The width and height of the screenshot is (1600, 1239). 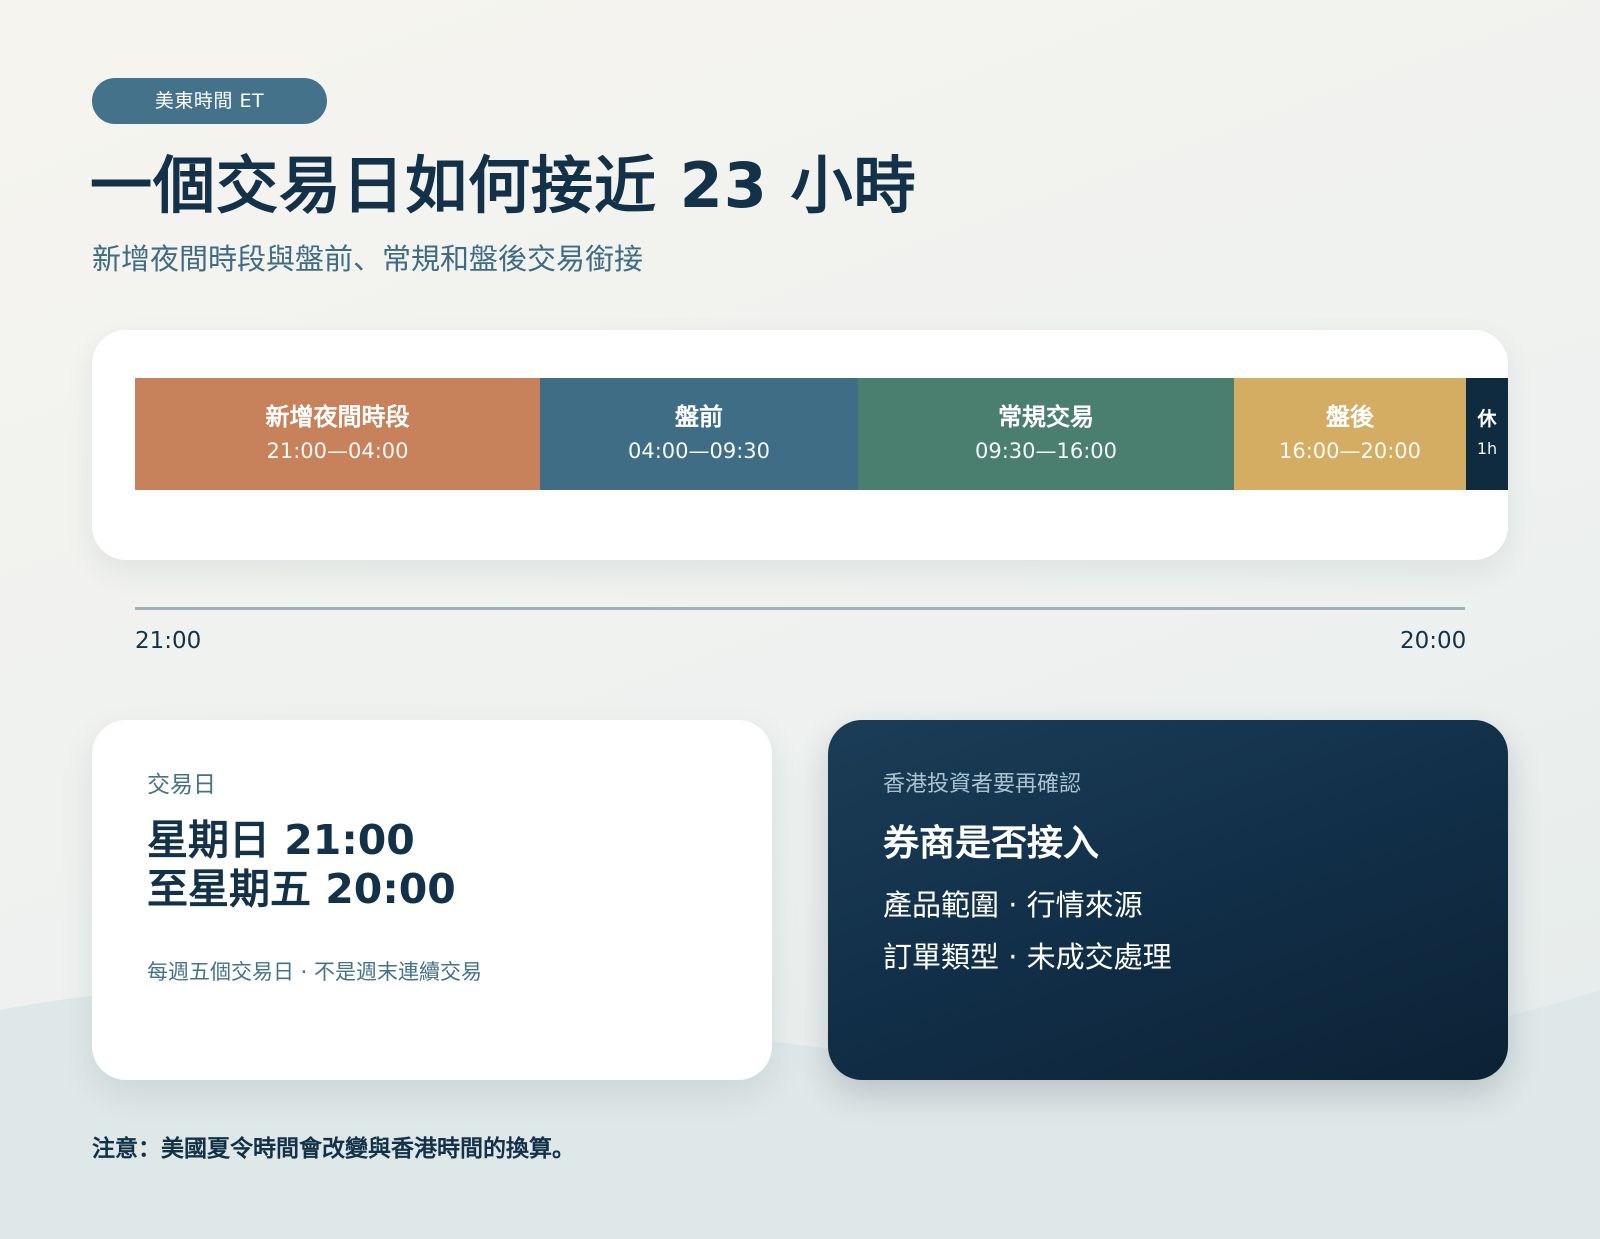 I want to click on range-end: 至星期五 20:00, so click(x=301, y=889).